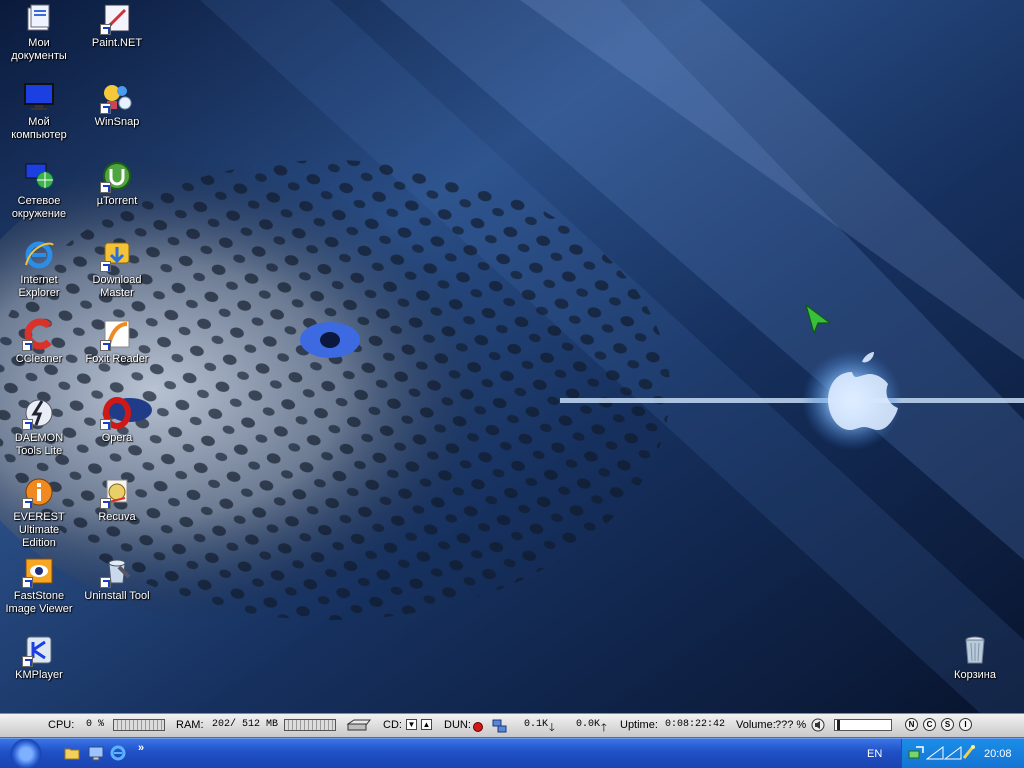 This screenshot has height=768, width=1024. Describe the element at coordinates (117, 201) in the screenshot. I see `desktop-icon-label: µTorrent` at that location.